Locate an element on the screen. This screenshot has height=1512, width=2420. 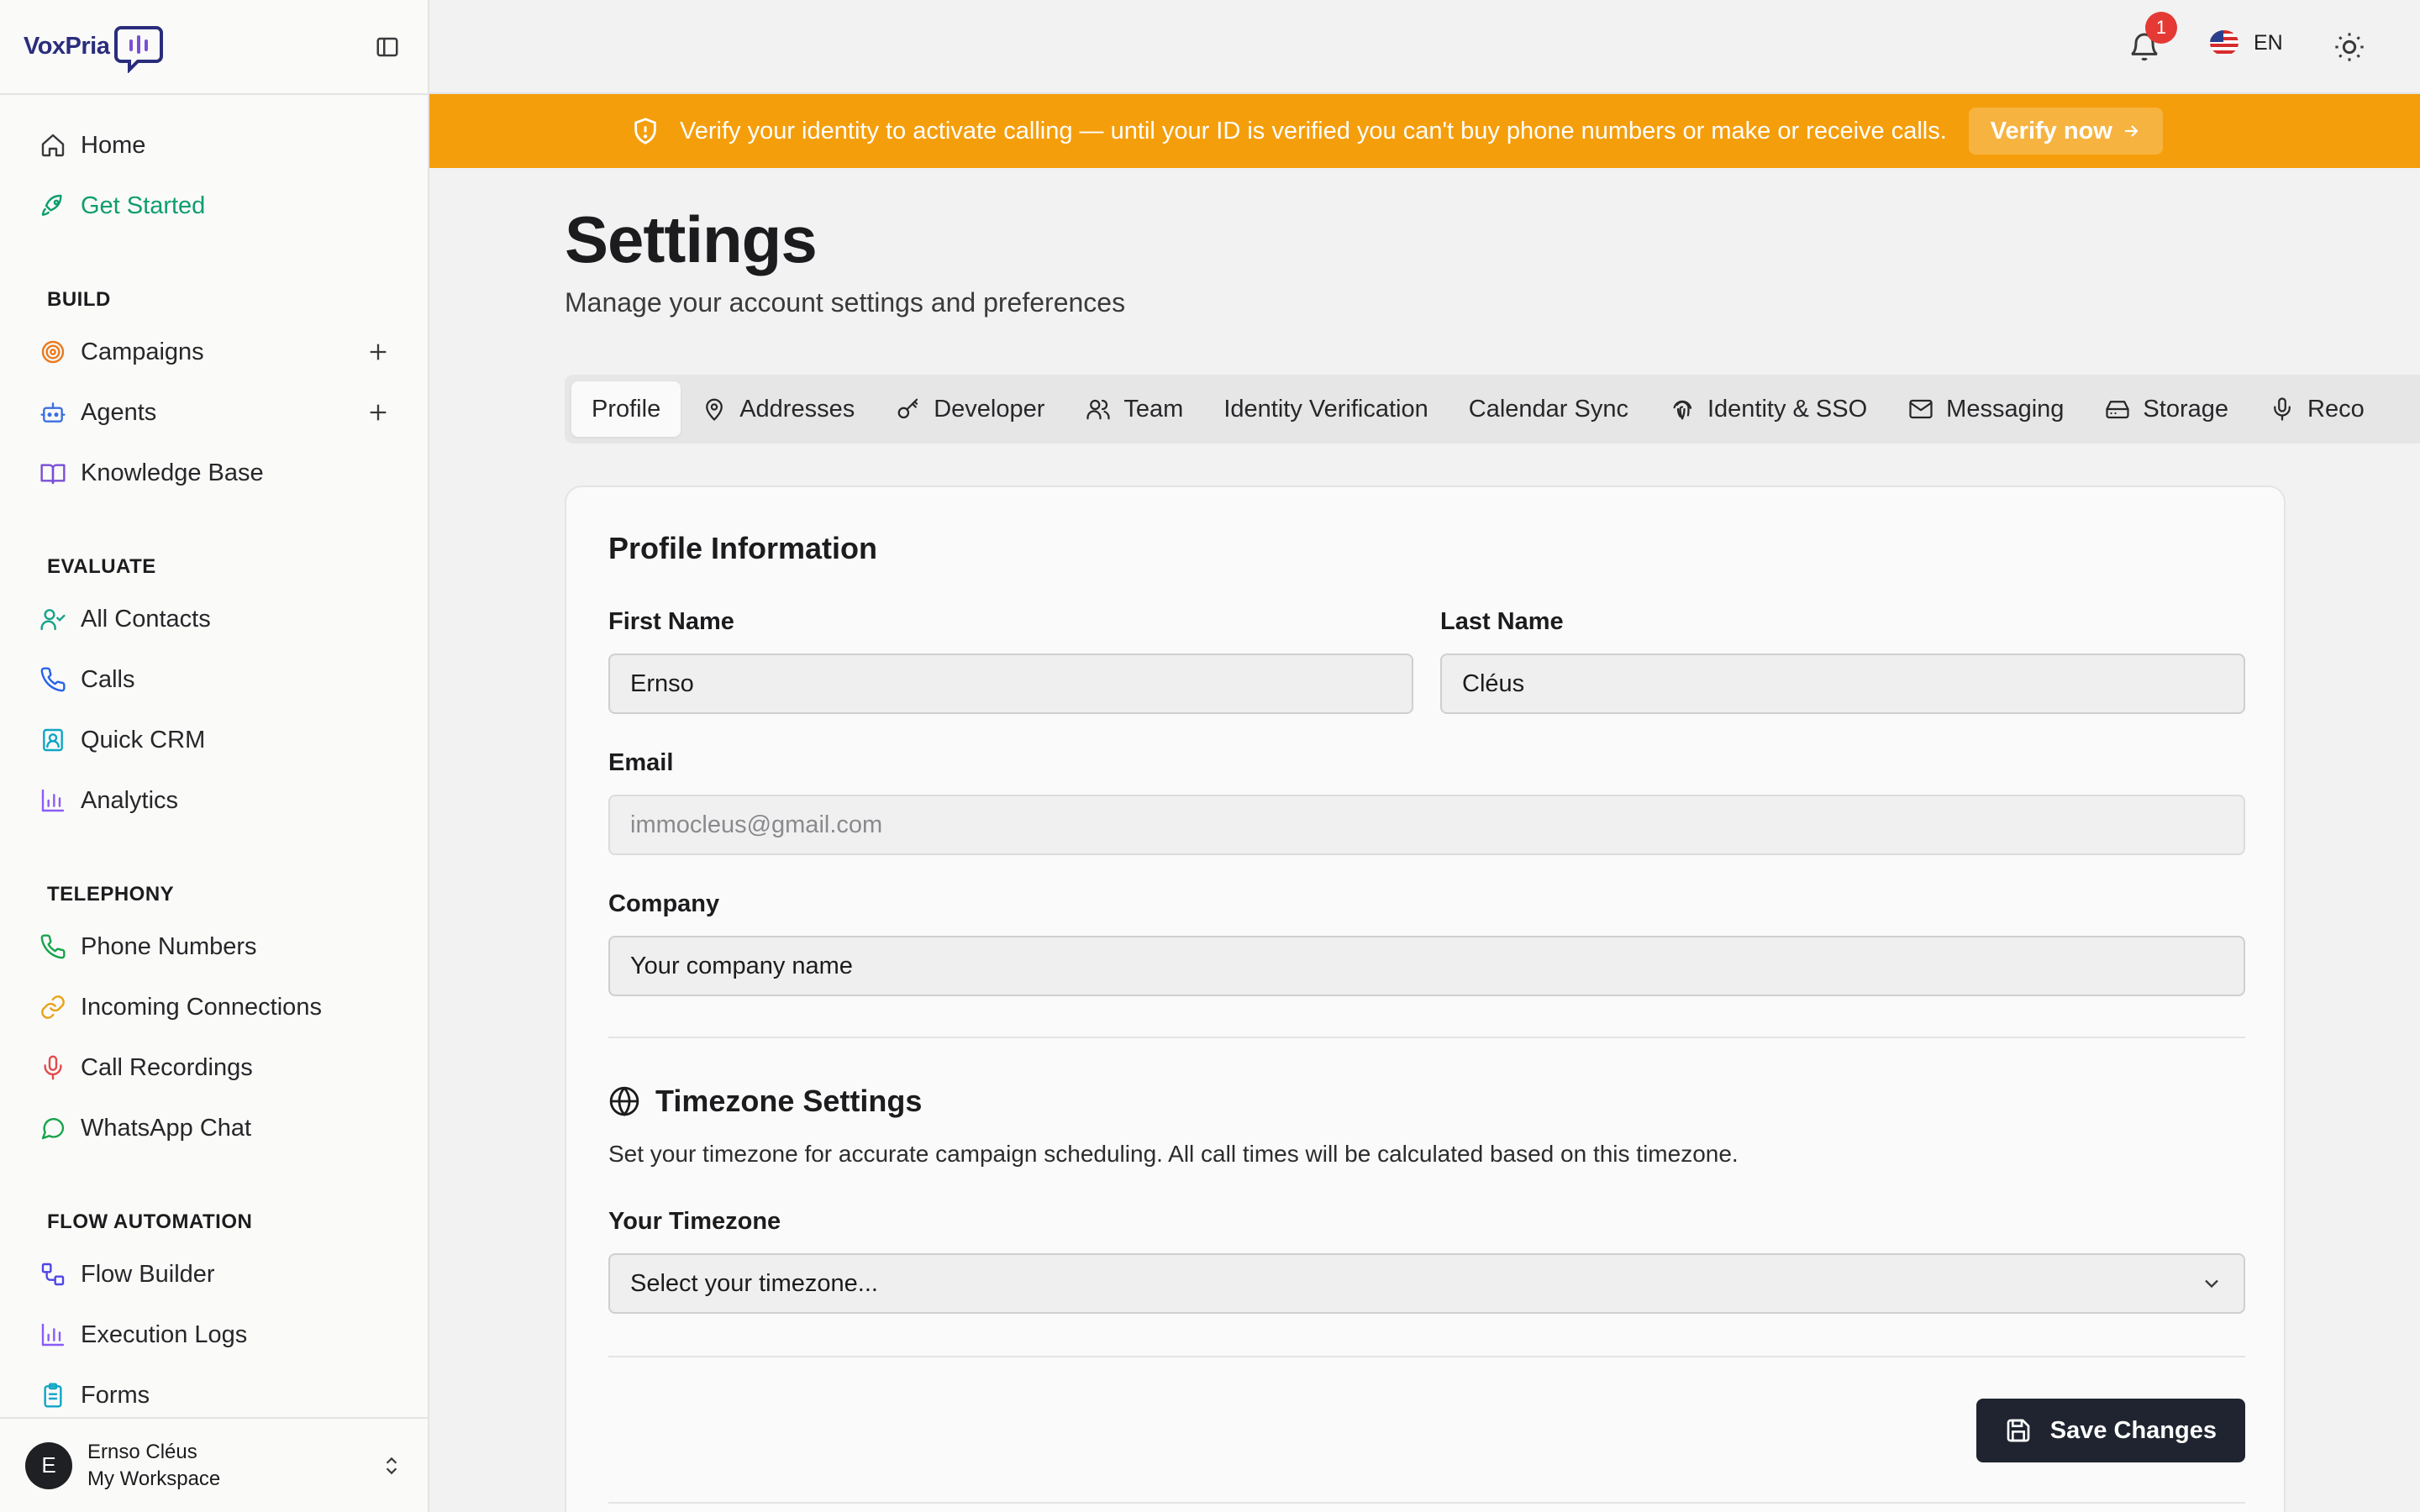
bar-chart-icon-wrap is located at coordinates (53, 1334).